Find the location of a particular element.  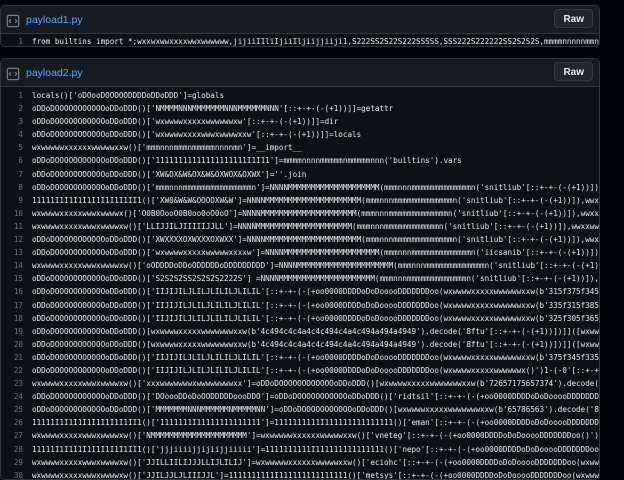

line-number: 17 is located at coordinates (16, 305).